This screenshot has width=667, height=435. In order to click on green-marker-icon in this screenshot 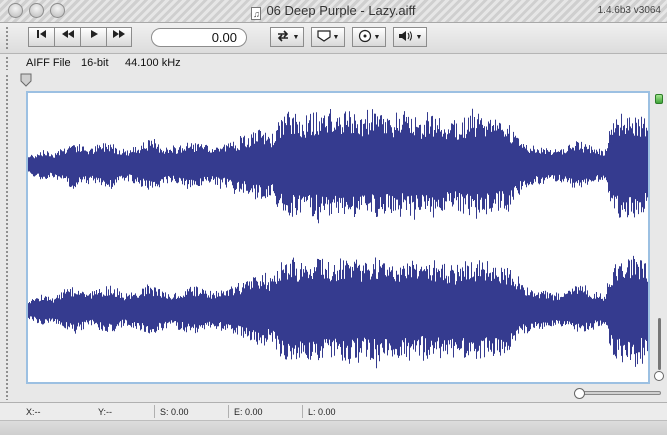, I will do `click(659, 99)`.